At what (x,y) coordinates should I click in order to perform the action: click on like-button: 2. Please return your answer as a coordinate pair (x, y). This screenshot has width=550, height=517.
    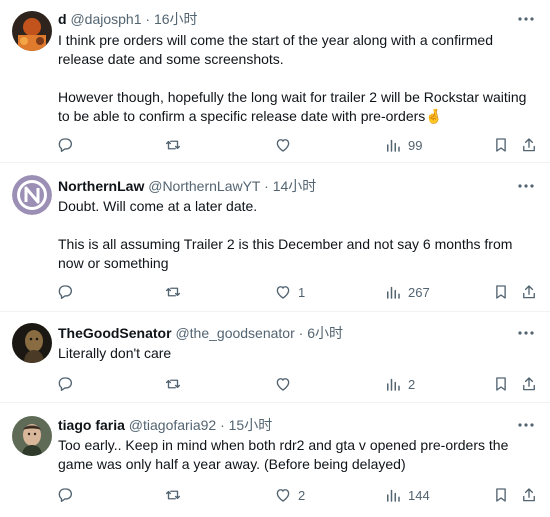
    Looking at the image, I should click on (289, 495).